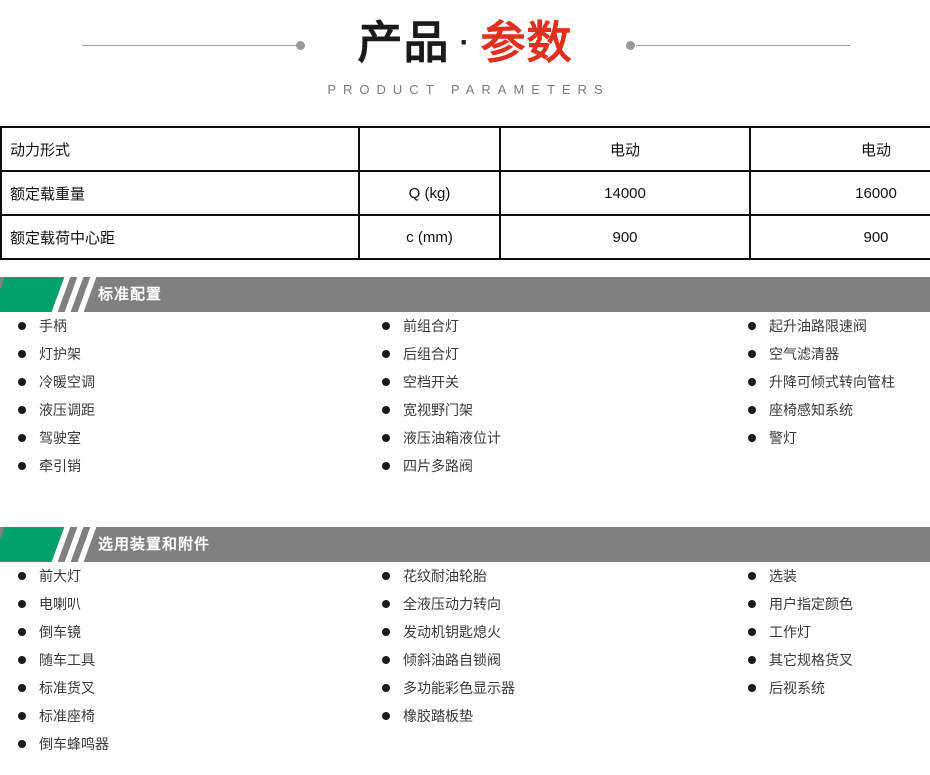 Image resolution: width=930 pixels, height=775 pixels. I want to click on spec-row-label: 动力形式, so click(180, 149).